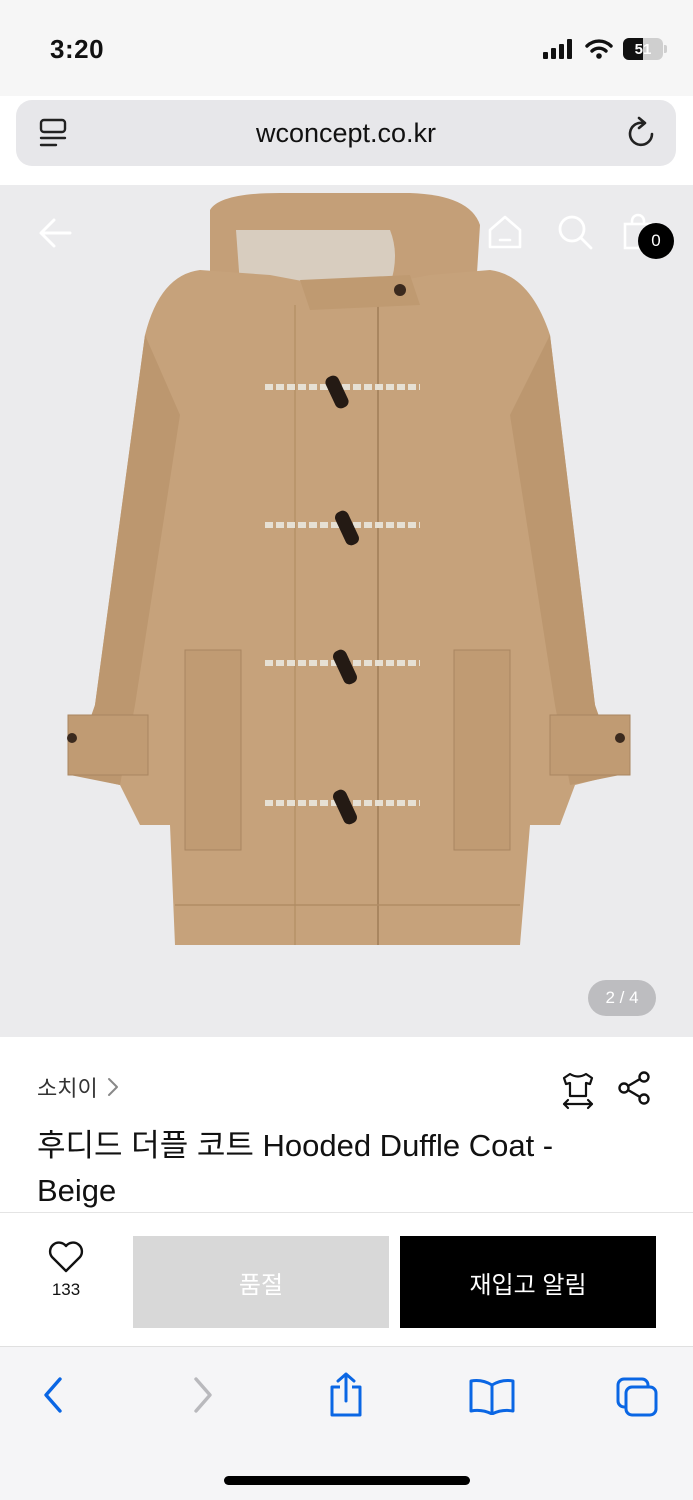 The height and width of the screenshot is (1500, 693). Describe the element at coordinates (112, 1087) in the screenshot. I see `chevron-right-icon` at that location.